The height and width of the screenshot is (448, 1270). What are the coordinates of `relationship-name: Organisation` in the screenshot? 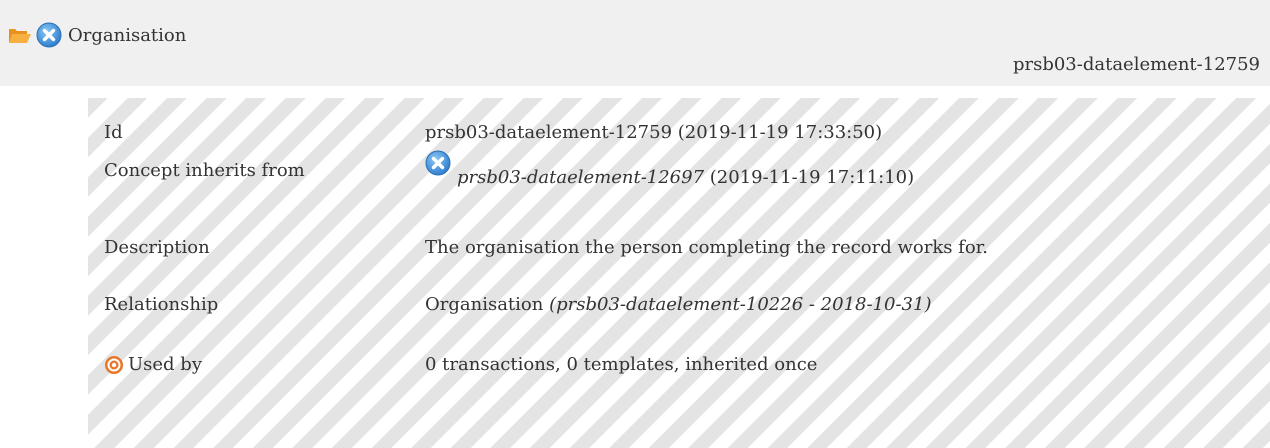 It's located at (484, 304).